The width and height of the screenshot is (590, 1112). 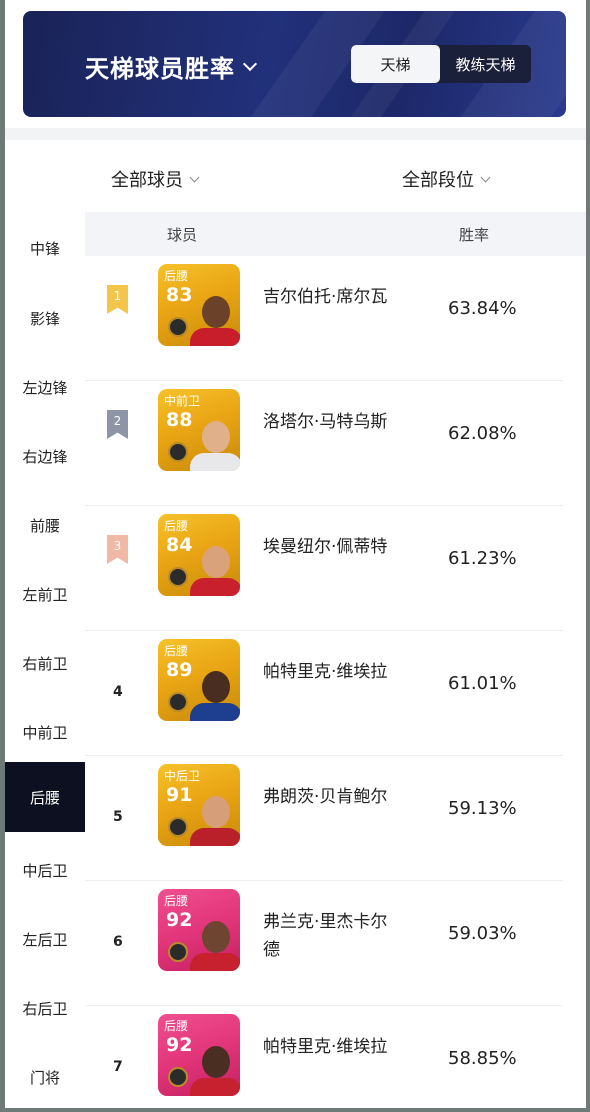 I want to click on player-filter-dropdown: 全部球员, so click(x=155, y=179).